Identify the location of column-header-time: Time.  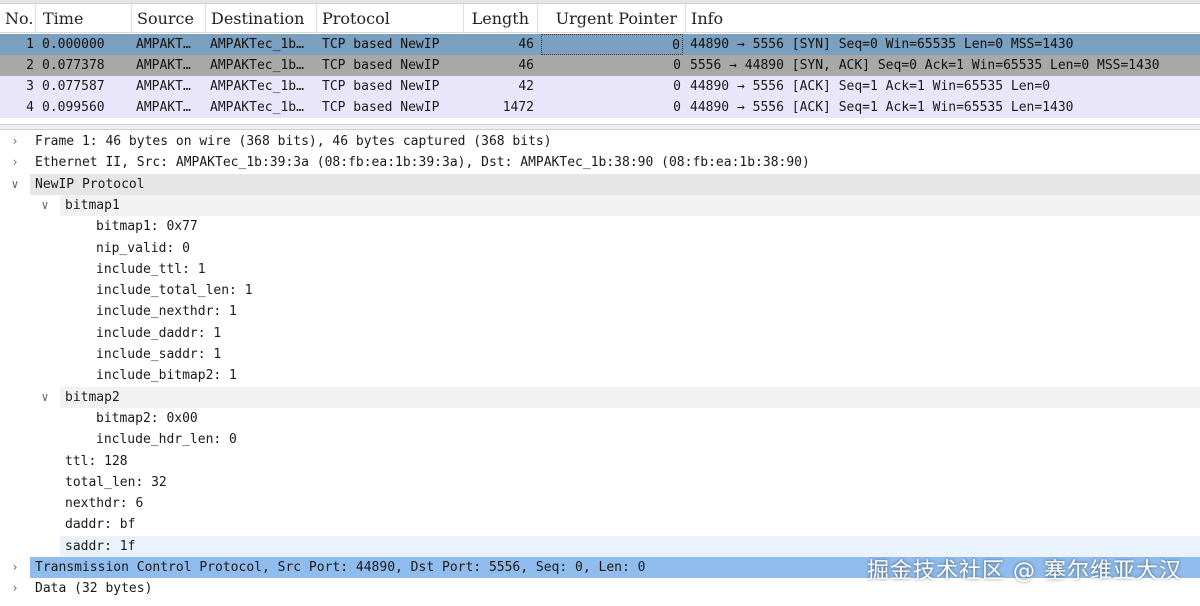
(85, 18).